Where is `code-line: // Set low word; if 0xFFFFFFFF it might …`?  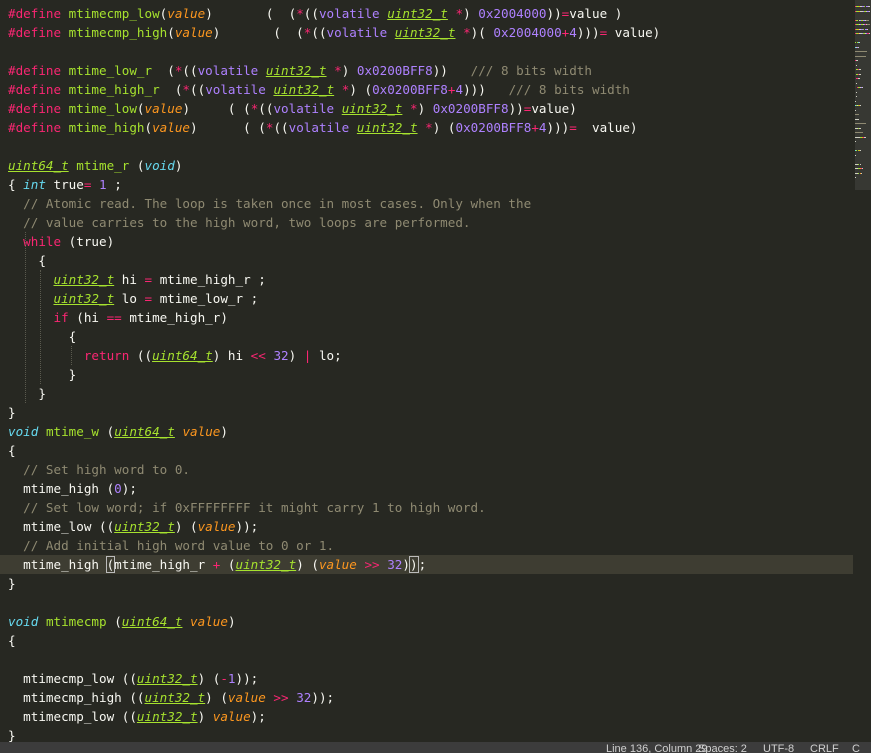
code-line: // Set low word; if 0xFFFFFFFF it might … is located at coordinates (247, 507).